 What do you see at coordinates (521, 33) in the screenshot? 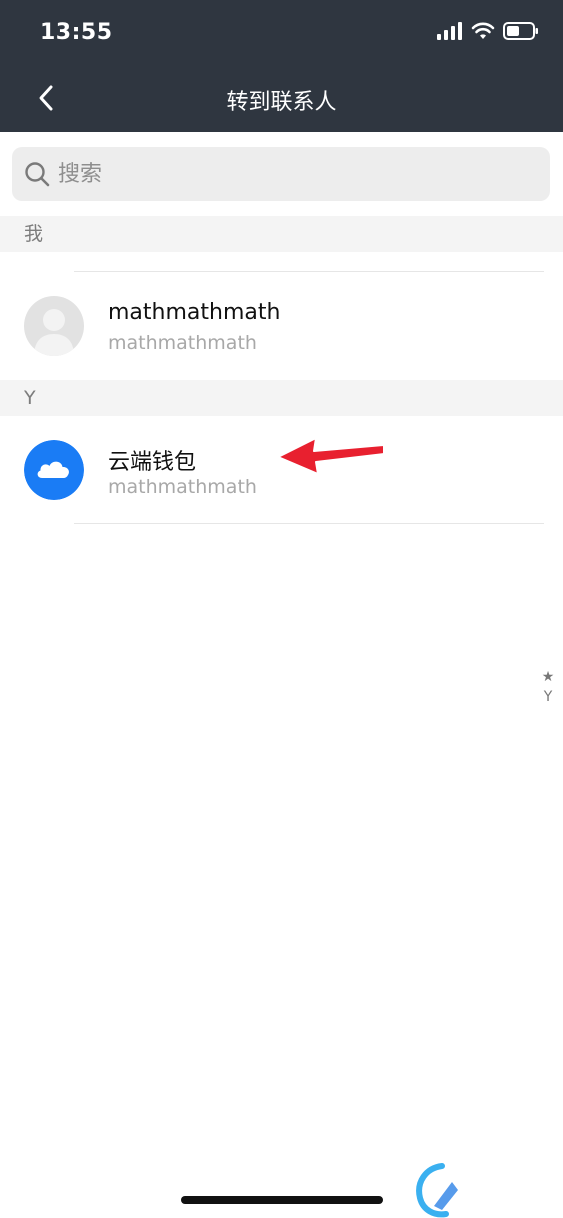
I see `battery-icon` at bounding box center [521, 33].